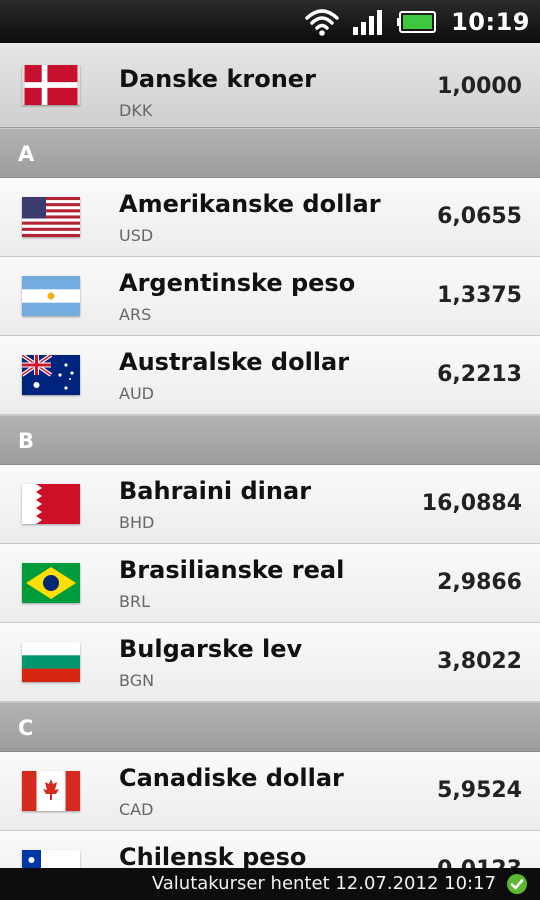 This screenshot has height=900, width=540. What do you see at coordinates (237, 283) in the screenshot?
I see `currency-name: Argentinske peso` at bounding box center [237, 283].